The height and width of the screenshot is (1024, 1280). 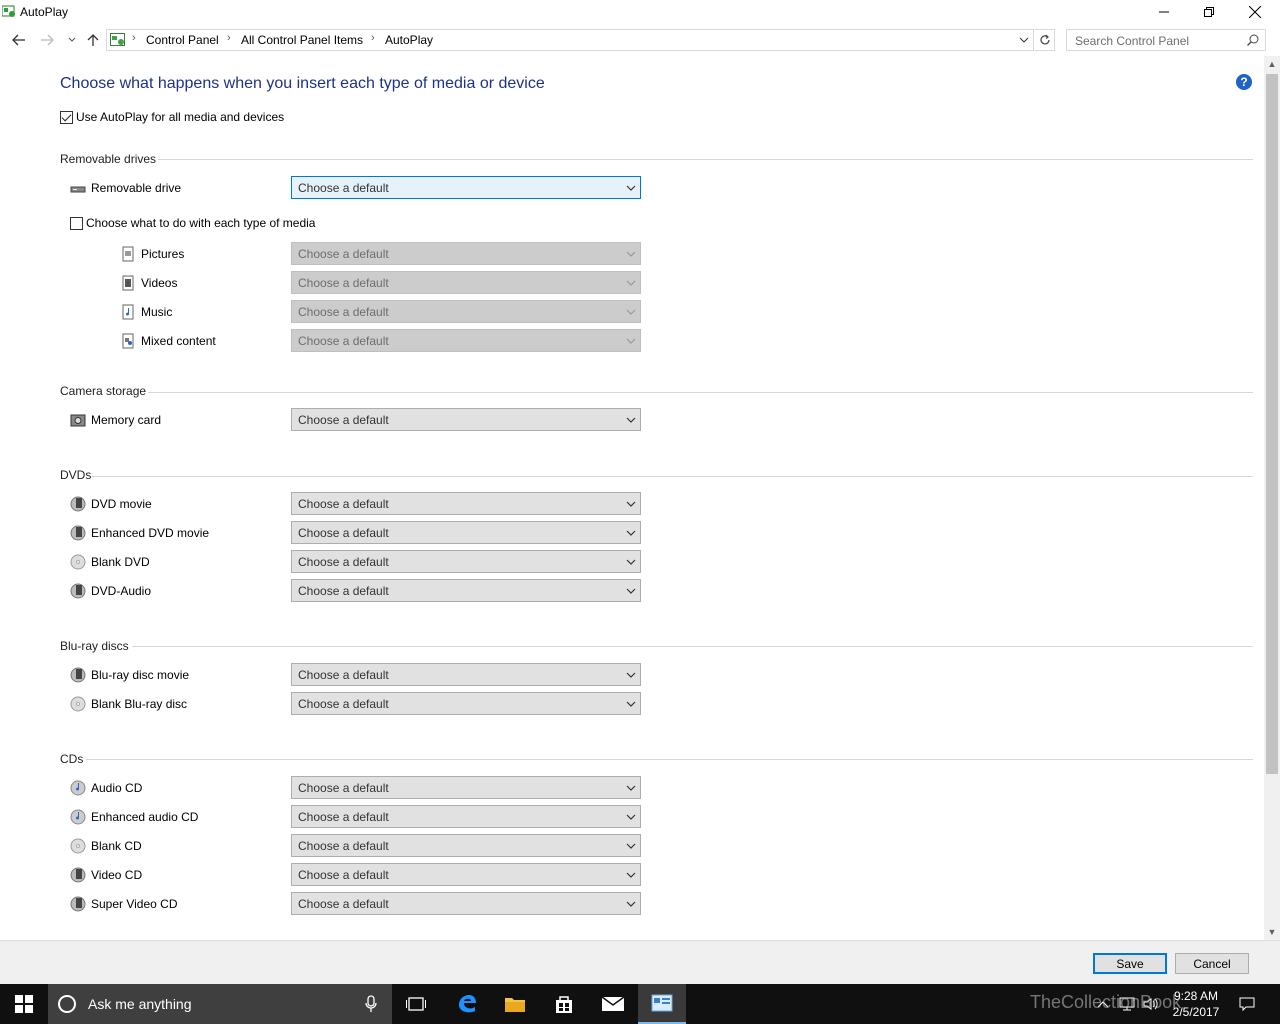 I want to click on super-video-cd-select: Choose a default, so click(x=466, y=903).